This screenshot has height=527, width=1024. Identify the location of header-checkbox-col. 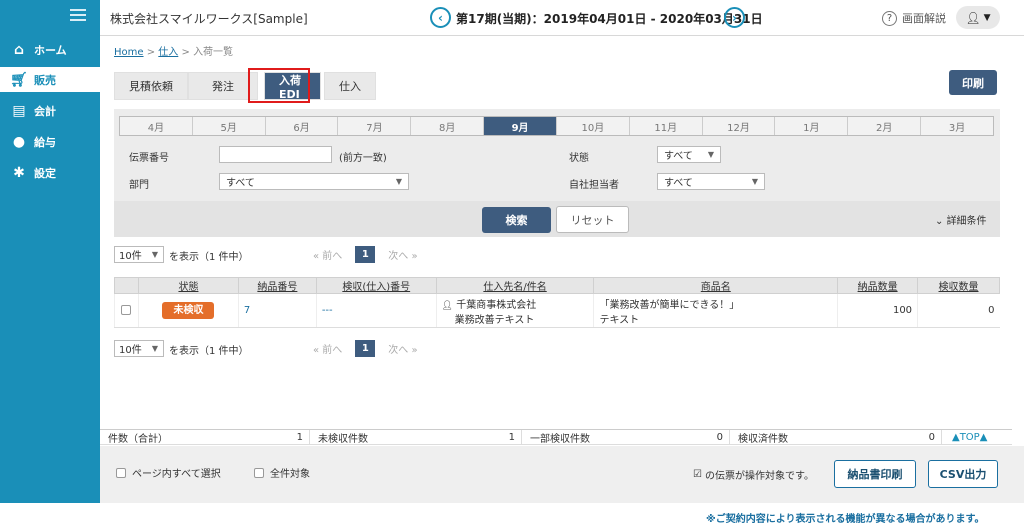
(126, 285).